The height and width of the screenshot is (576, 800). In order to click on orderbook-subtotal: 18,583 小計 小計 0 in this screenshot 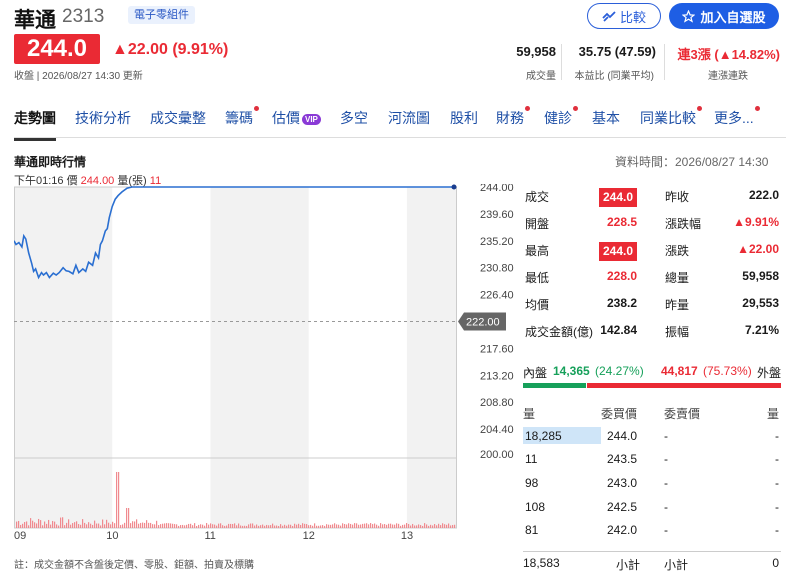, I will do `click(652, 562)`.